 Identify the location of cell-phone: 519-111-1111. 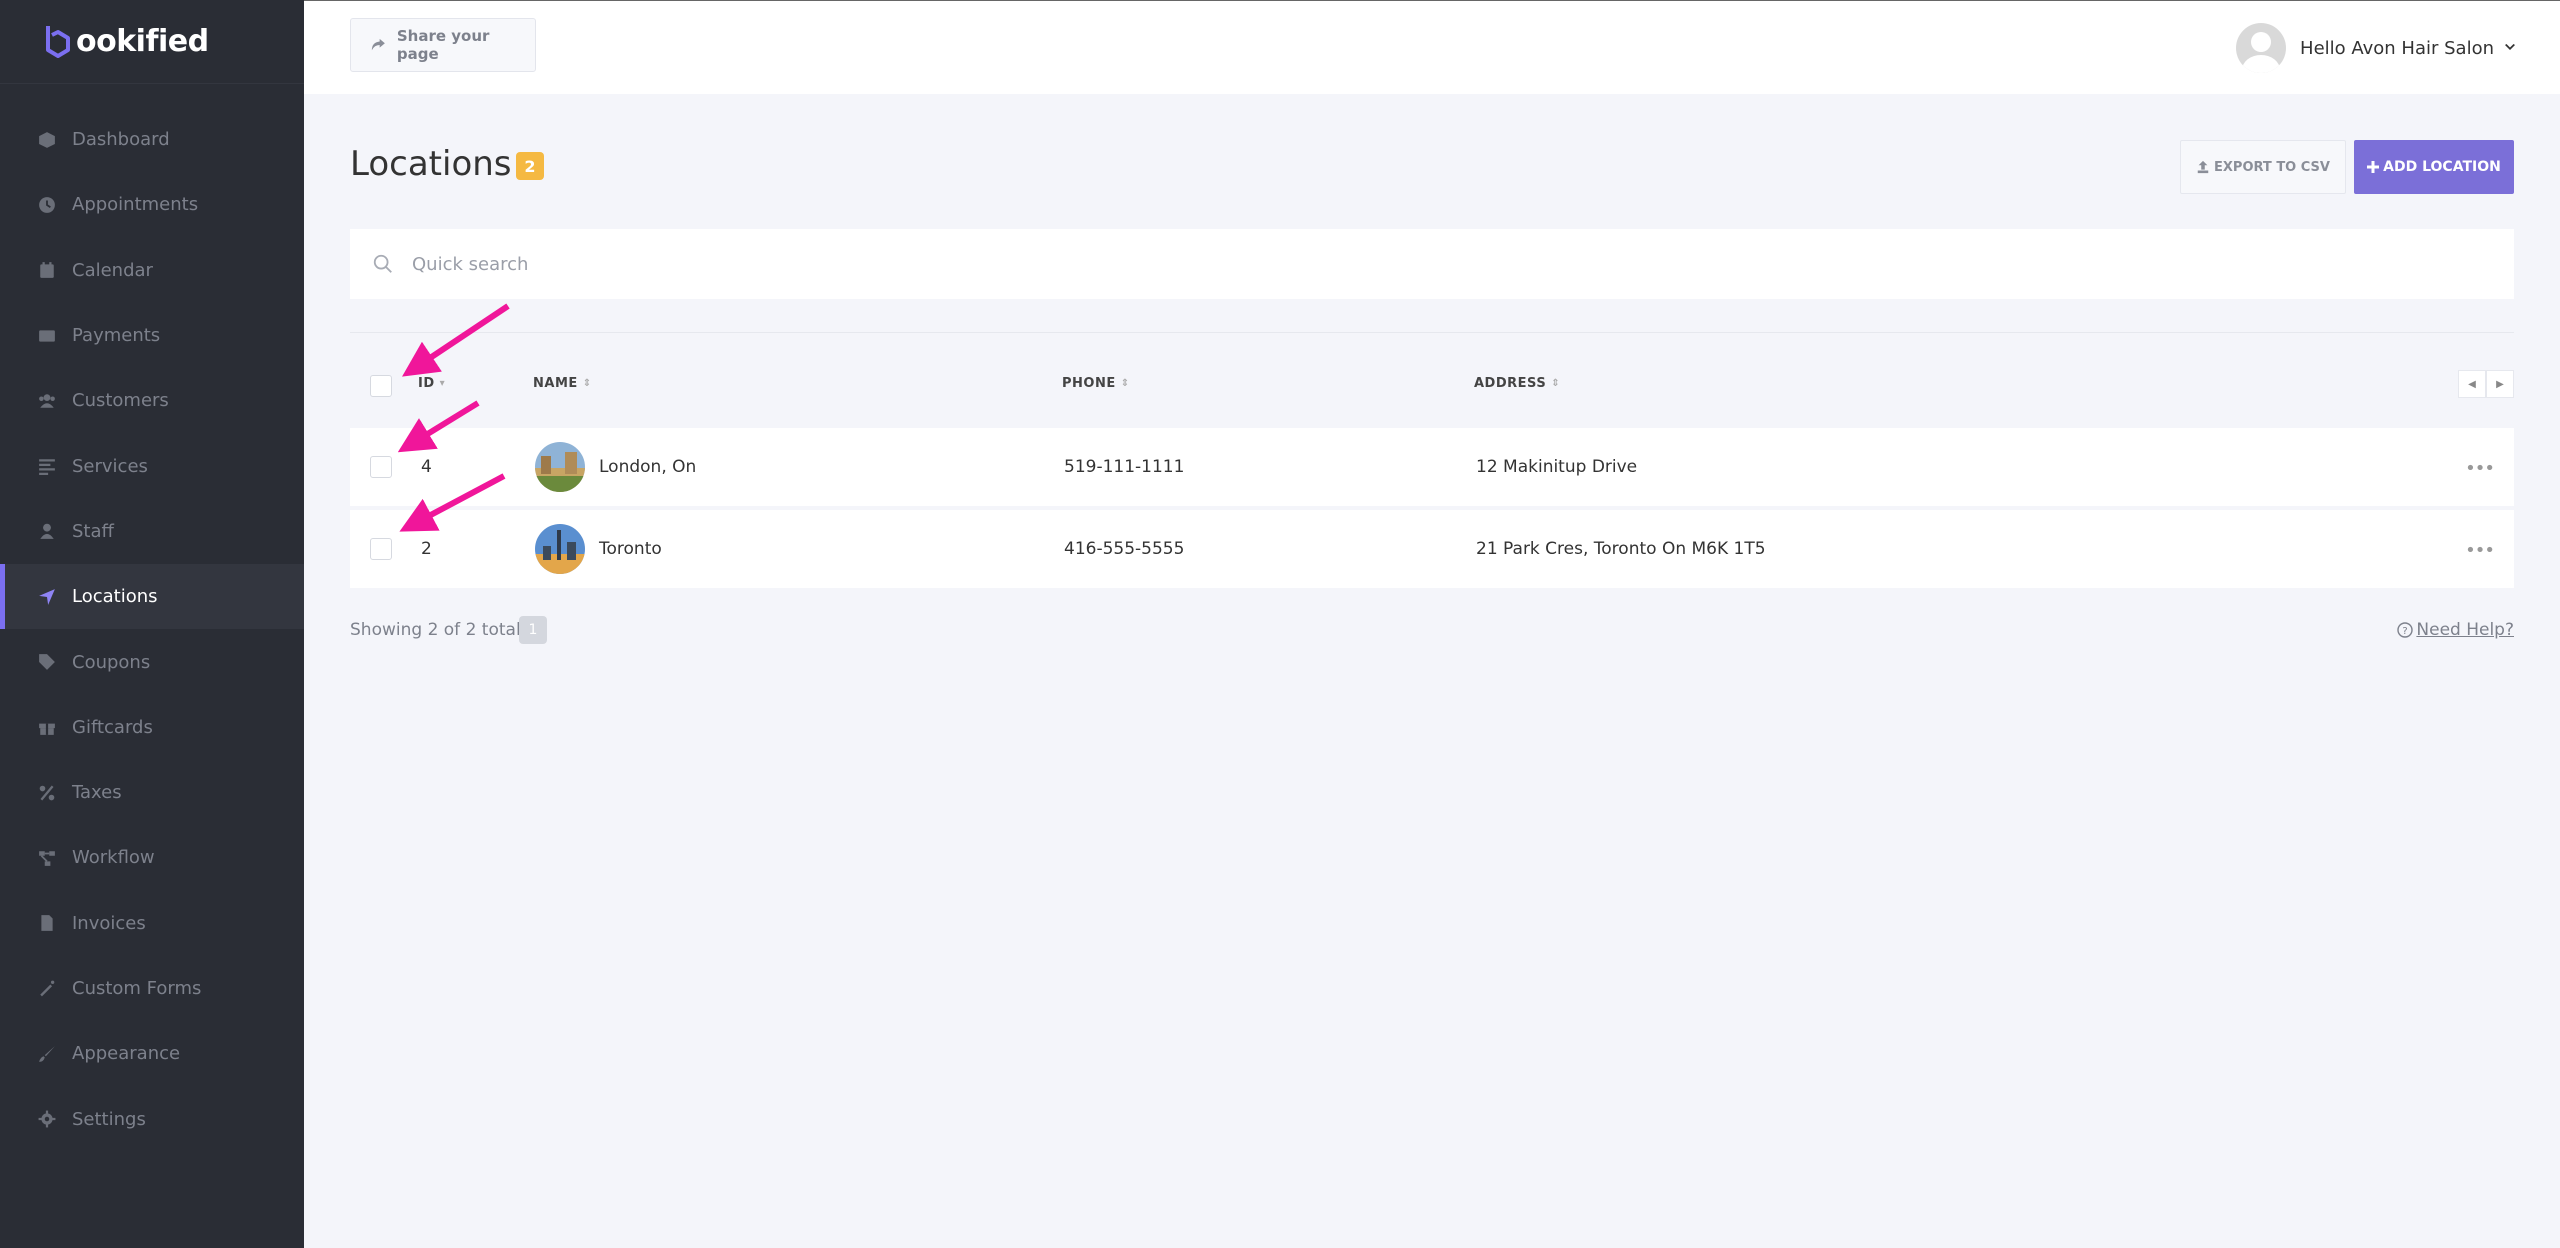
(1124, 467).